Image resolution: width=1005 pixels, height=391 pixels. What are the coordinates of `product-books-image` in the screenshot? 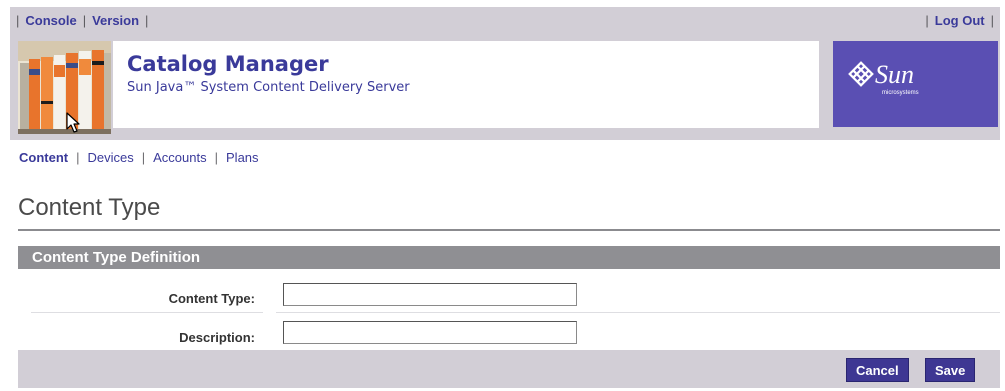 It's located at (64, 87).